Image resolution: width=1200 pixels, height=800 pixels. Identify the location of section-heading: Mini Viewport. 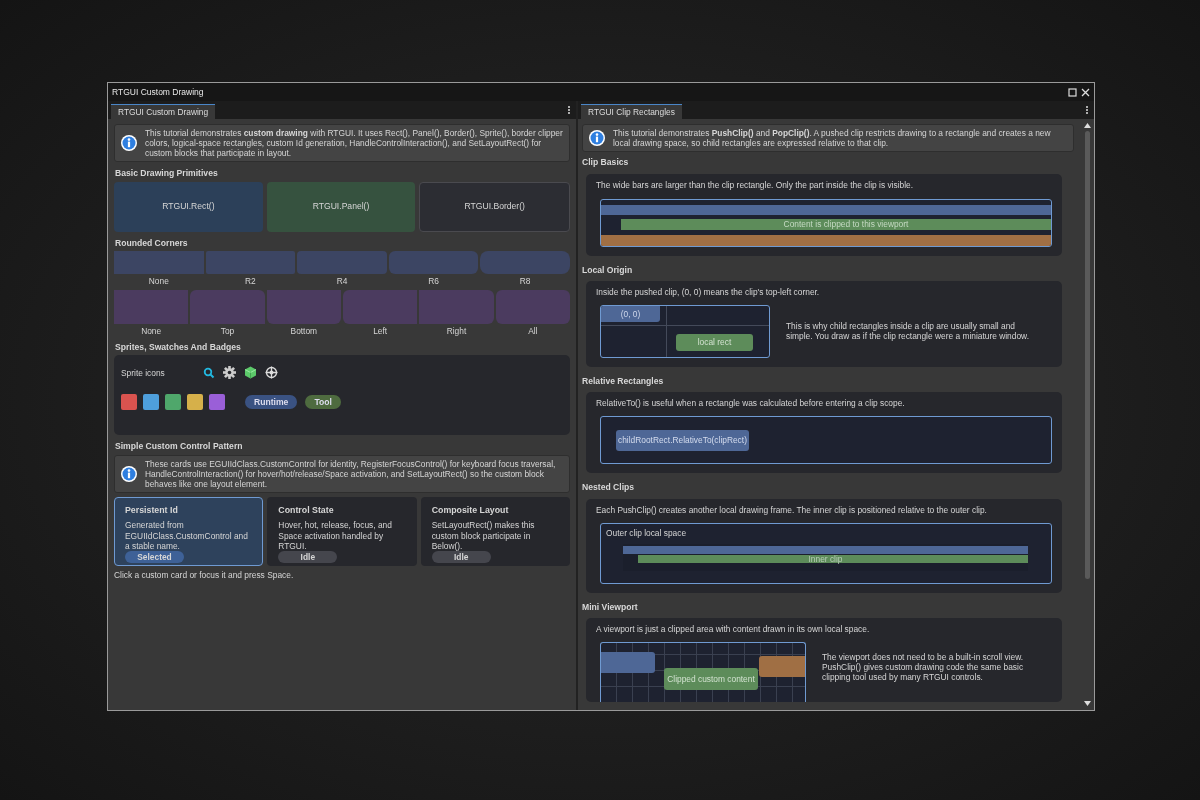
(610, 607).